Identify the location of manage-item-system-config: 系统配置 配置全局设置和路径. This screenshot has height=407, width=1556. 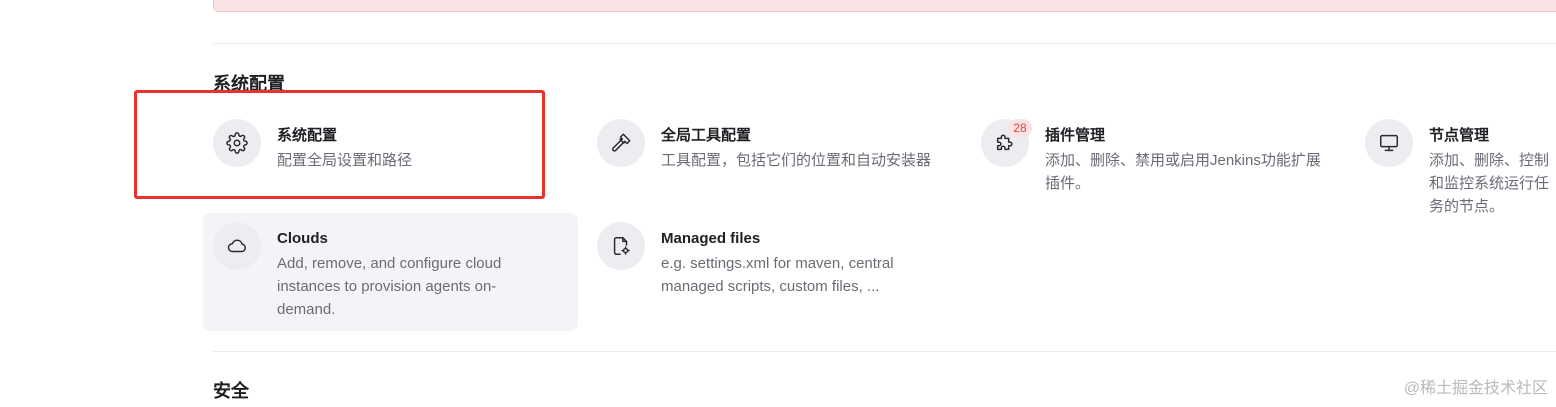
(390, 157).